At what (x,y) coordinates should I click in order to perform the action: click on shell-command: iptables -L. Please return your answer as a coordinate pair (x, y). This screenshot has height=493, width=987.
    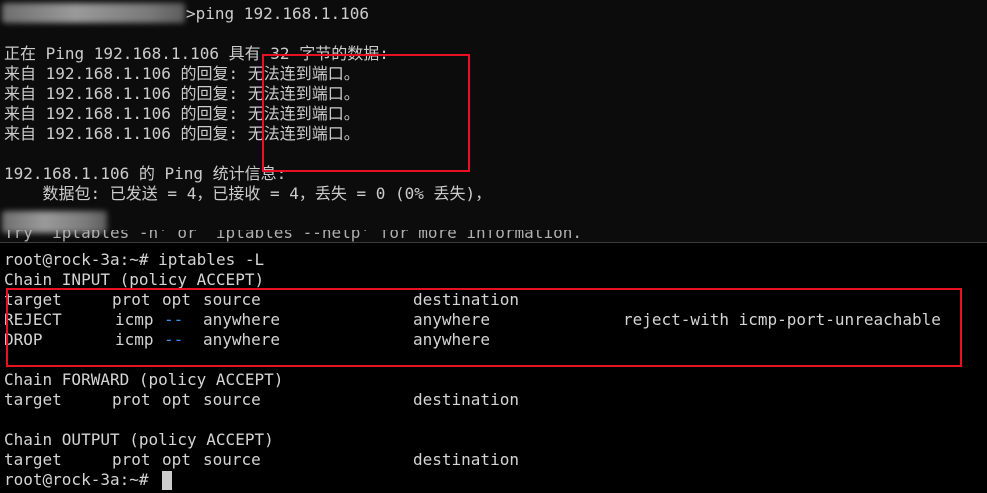
    Looking at the image, I should click on (211, 259).